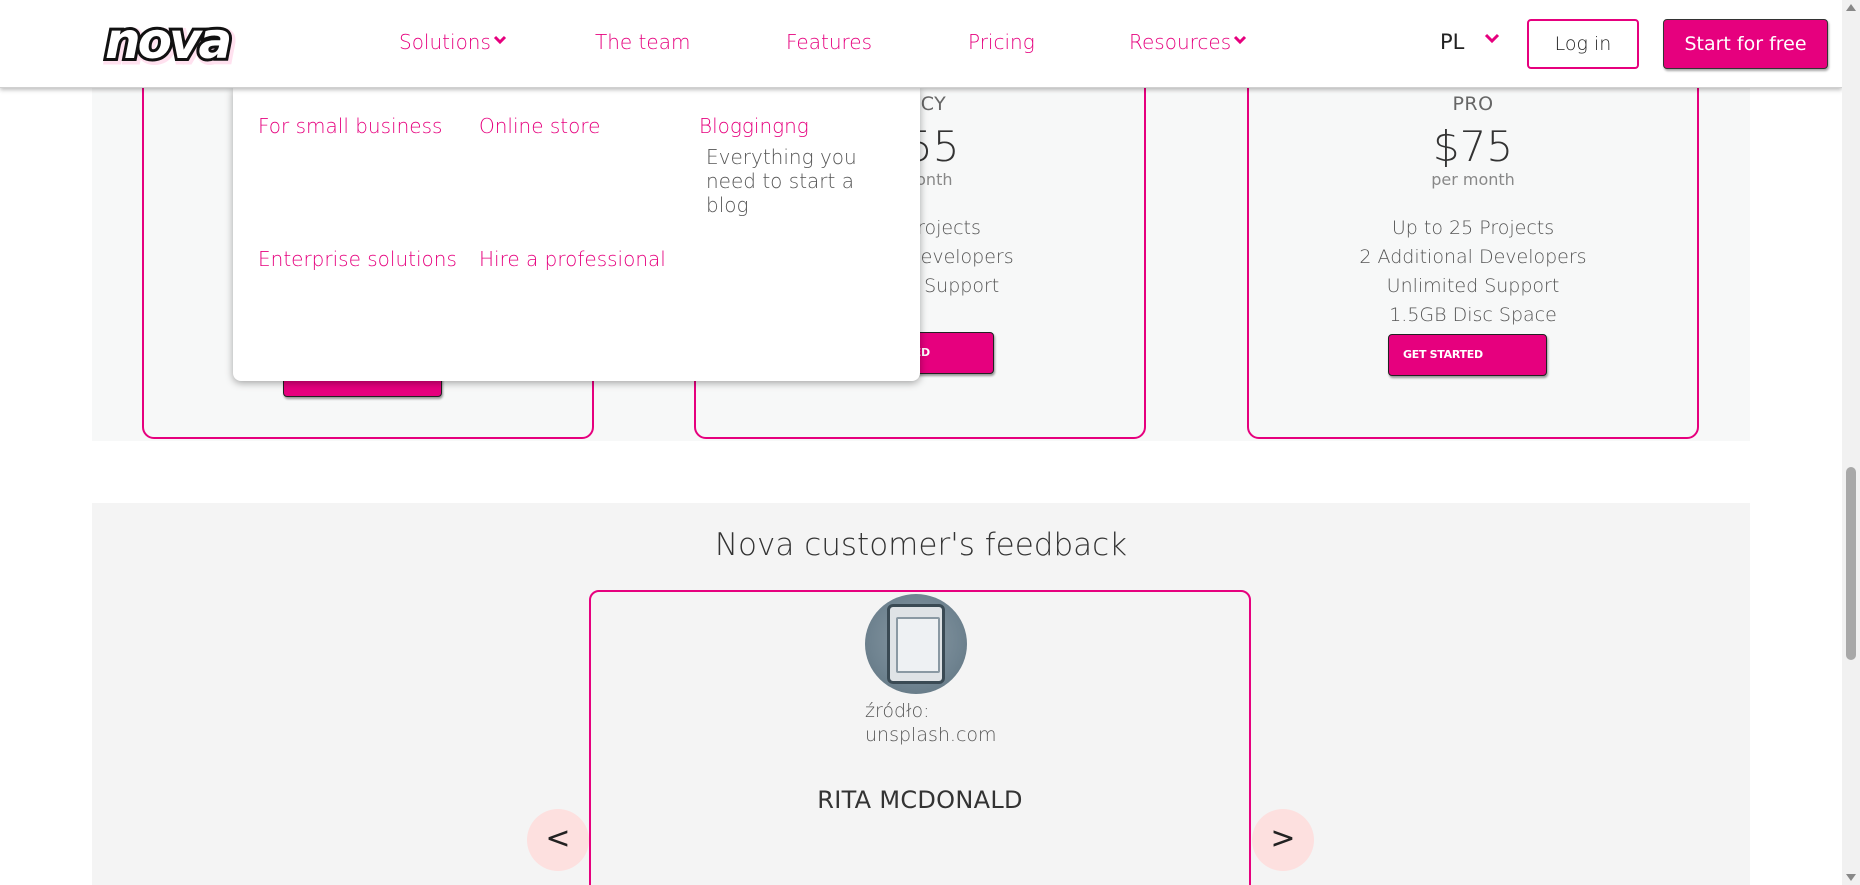 Image resolution: width=1860 pixels, height=885 pixels. Describe the element at coordinates (943, 228) in the screenshot. I see `plan-feature: Projects` at that location.